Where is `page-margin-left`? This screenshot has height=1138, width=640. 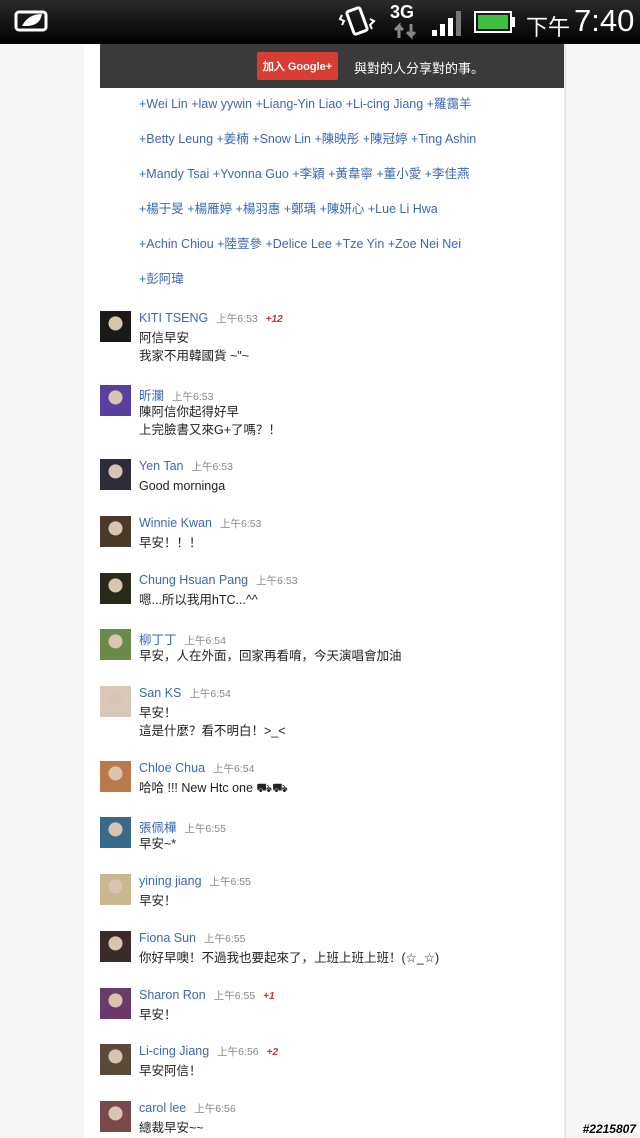
page-margin-left is located at coordinates (42, 591).